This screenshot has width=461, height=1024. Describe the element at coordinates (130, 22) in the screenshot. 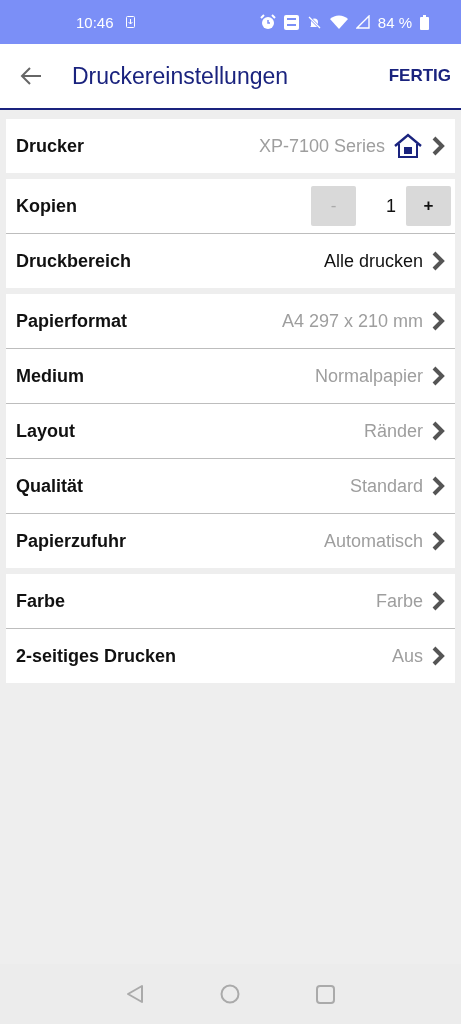

I see `download-icon` at that location.